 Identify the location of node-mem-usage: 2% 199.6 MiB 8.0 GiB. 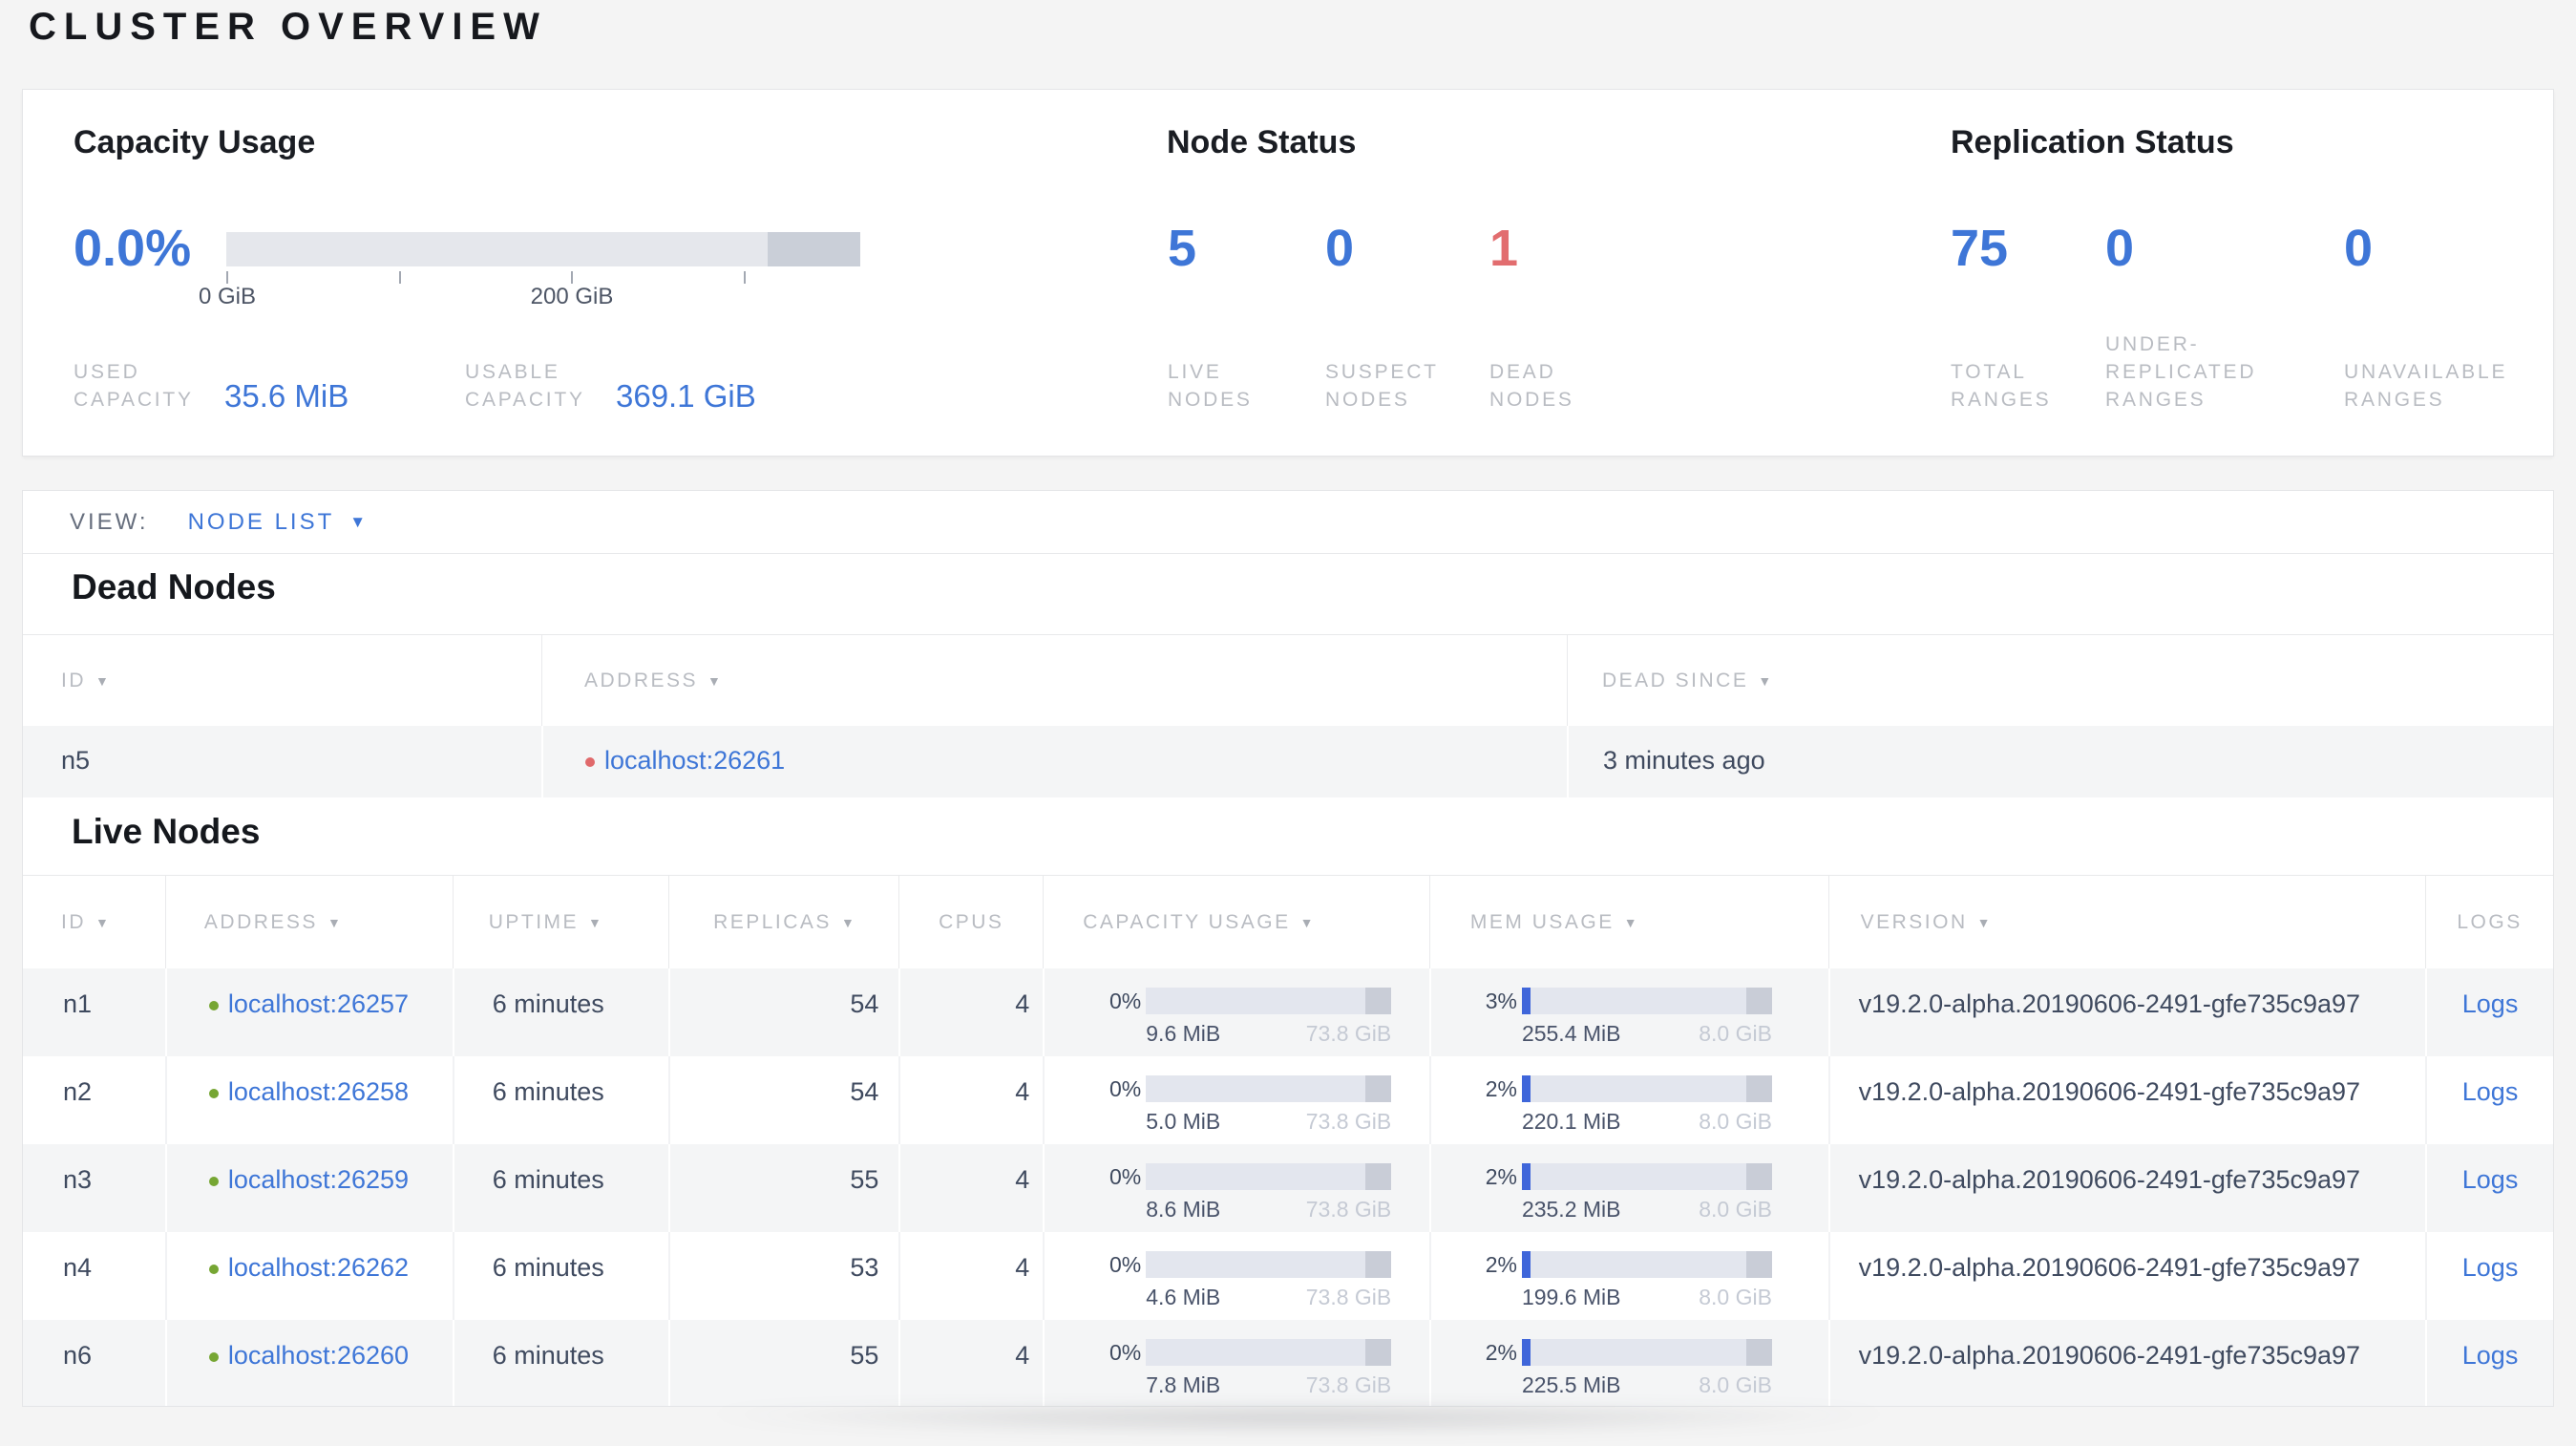
(1628, 1276).